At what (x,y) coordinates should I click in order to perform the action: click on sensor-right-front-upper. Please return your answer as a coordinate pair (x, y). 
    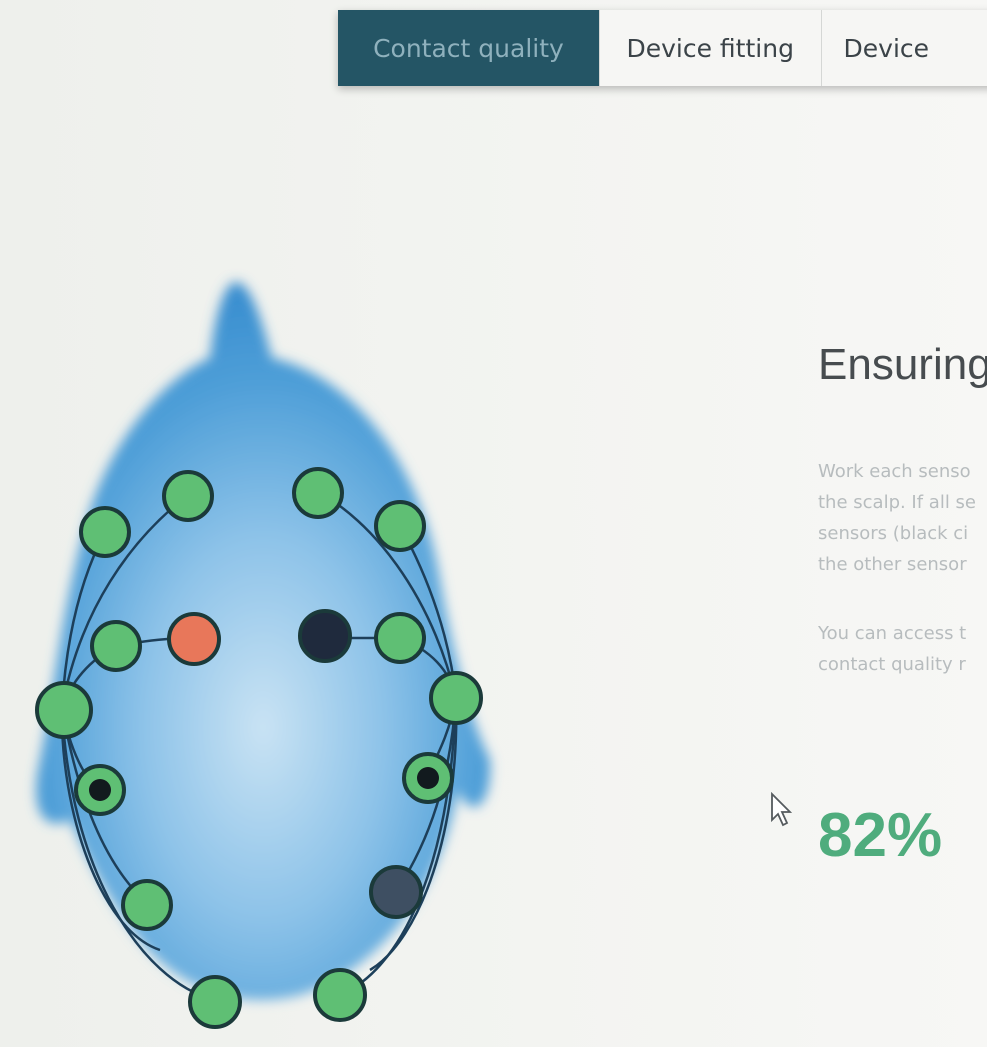
    Looking at the image, I should click on (318, 493).